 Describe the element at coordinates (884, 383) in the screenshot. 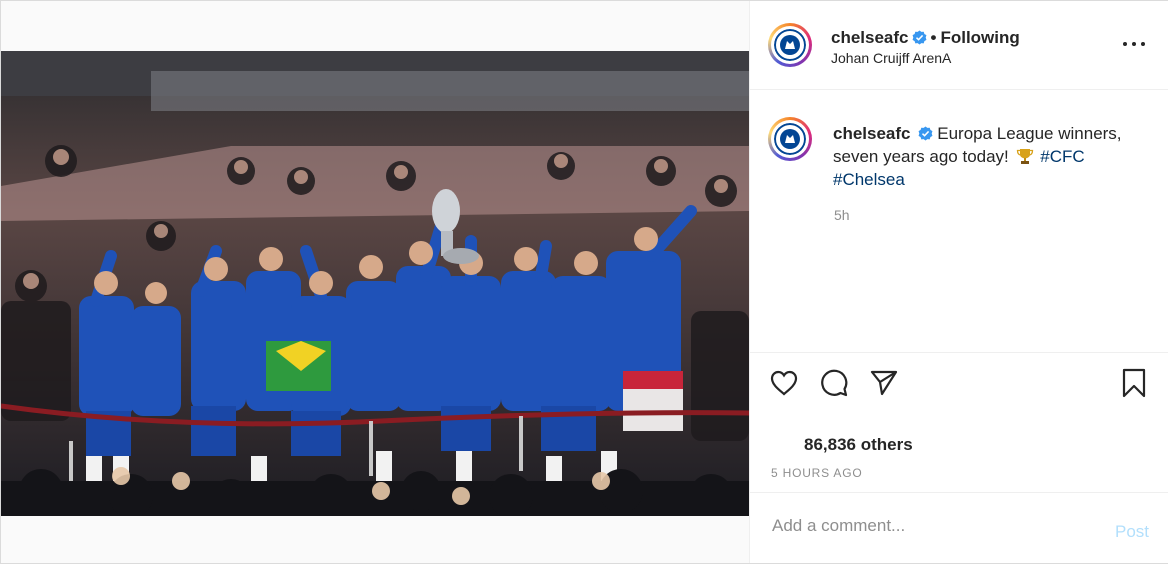

I see `paper-plane-icon` at that location.